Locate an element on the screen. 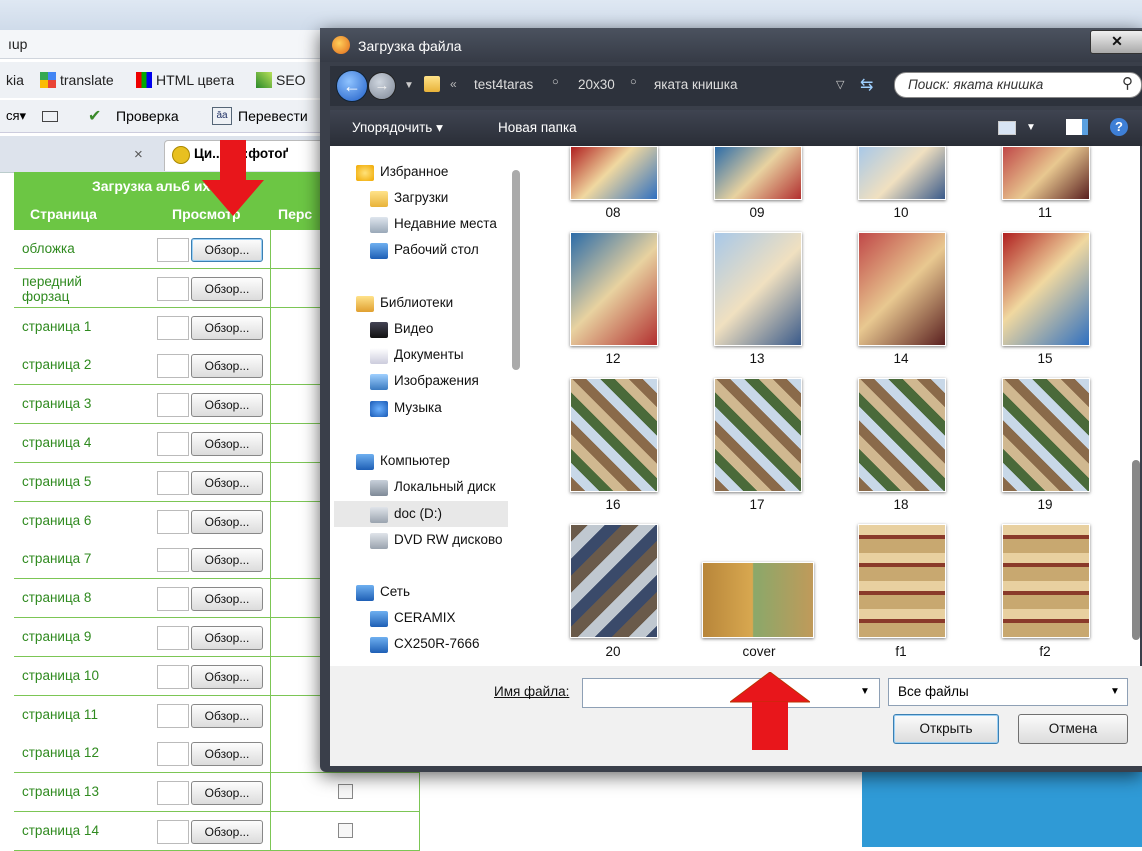 The width and height of the screenshot is (1142, 851). file-name: 14 is located at coordinates (901, 358).